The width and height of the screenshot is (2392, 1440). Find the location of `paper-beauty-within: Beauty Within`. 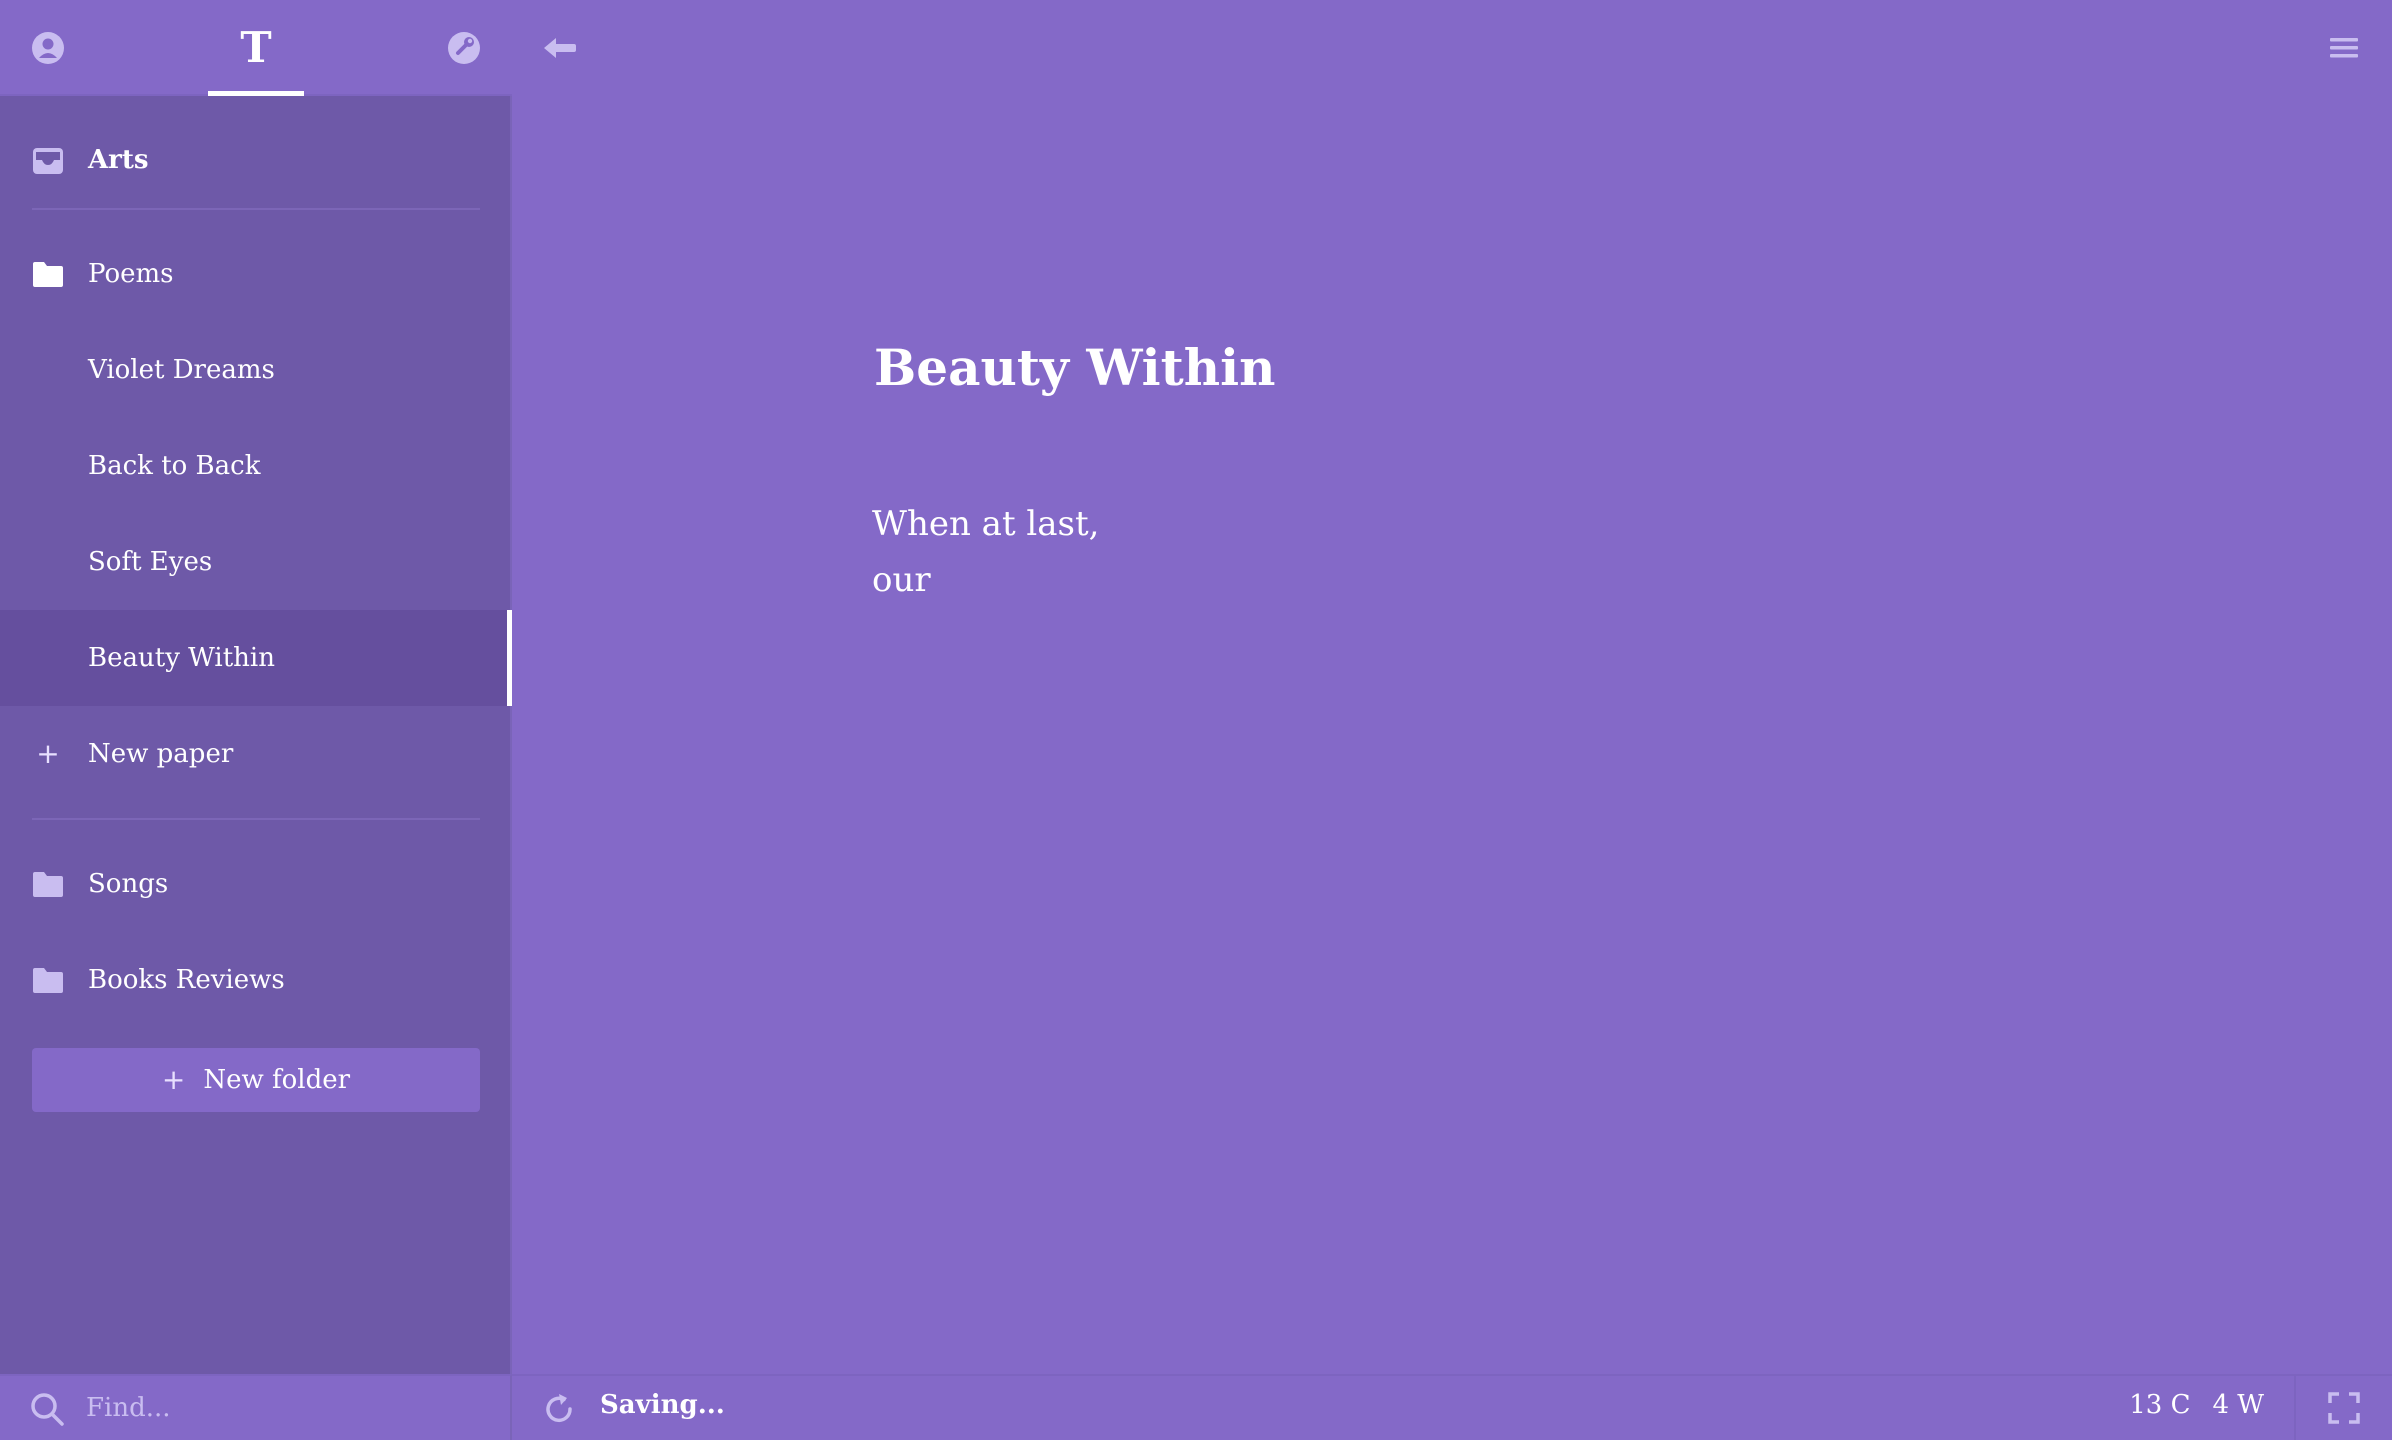

paper-beauty-within: Beauty Within is located at coordinates (256, 658).